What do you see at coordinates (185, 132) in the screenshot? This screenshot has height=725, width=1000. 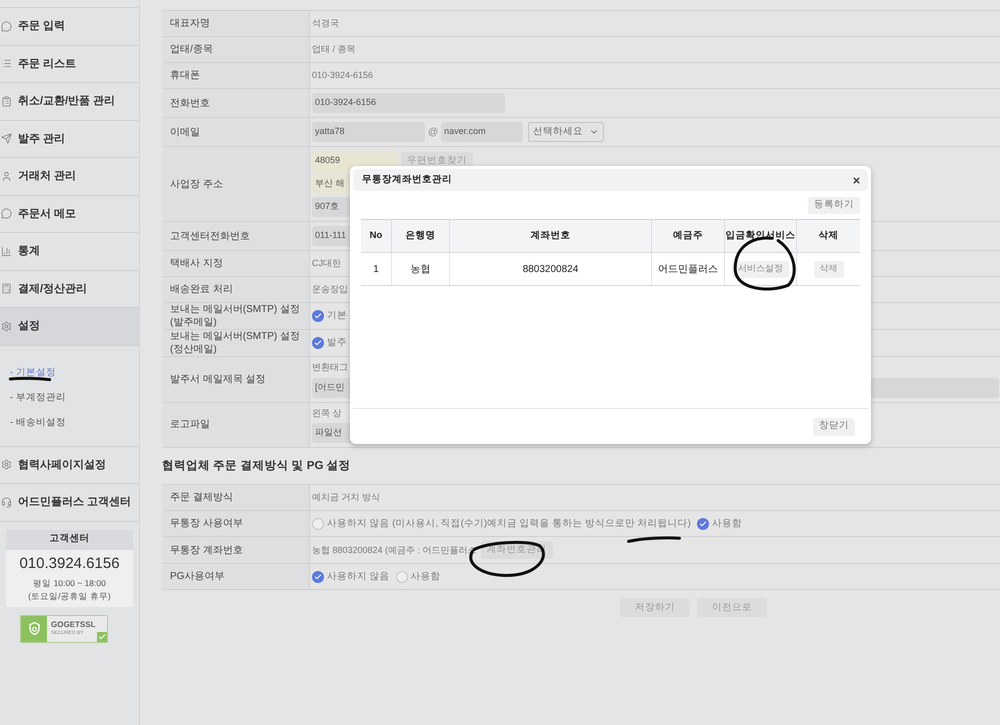 I see `field-label: 이메일` at bounding box center [185, 132].